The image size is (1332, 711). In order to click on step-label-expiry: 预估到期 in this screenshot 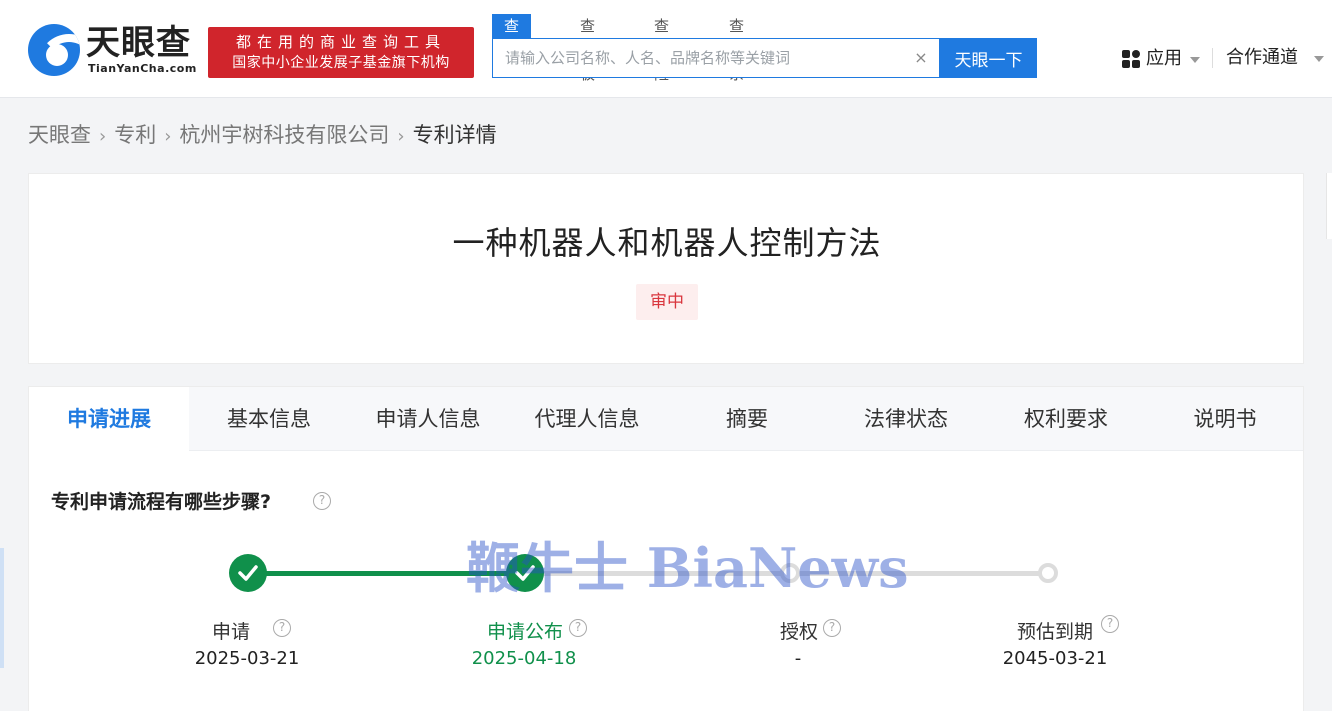, I will do `click(1055, 630)`.